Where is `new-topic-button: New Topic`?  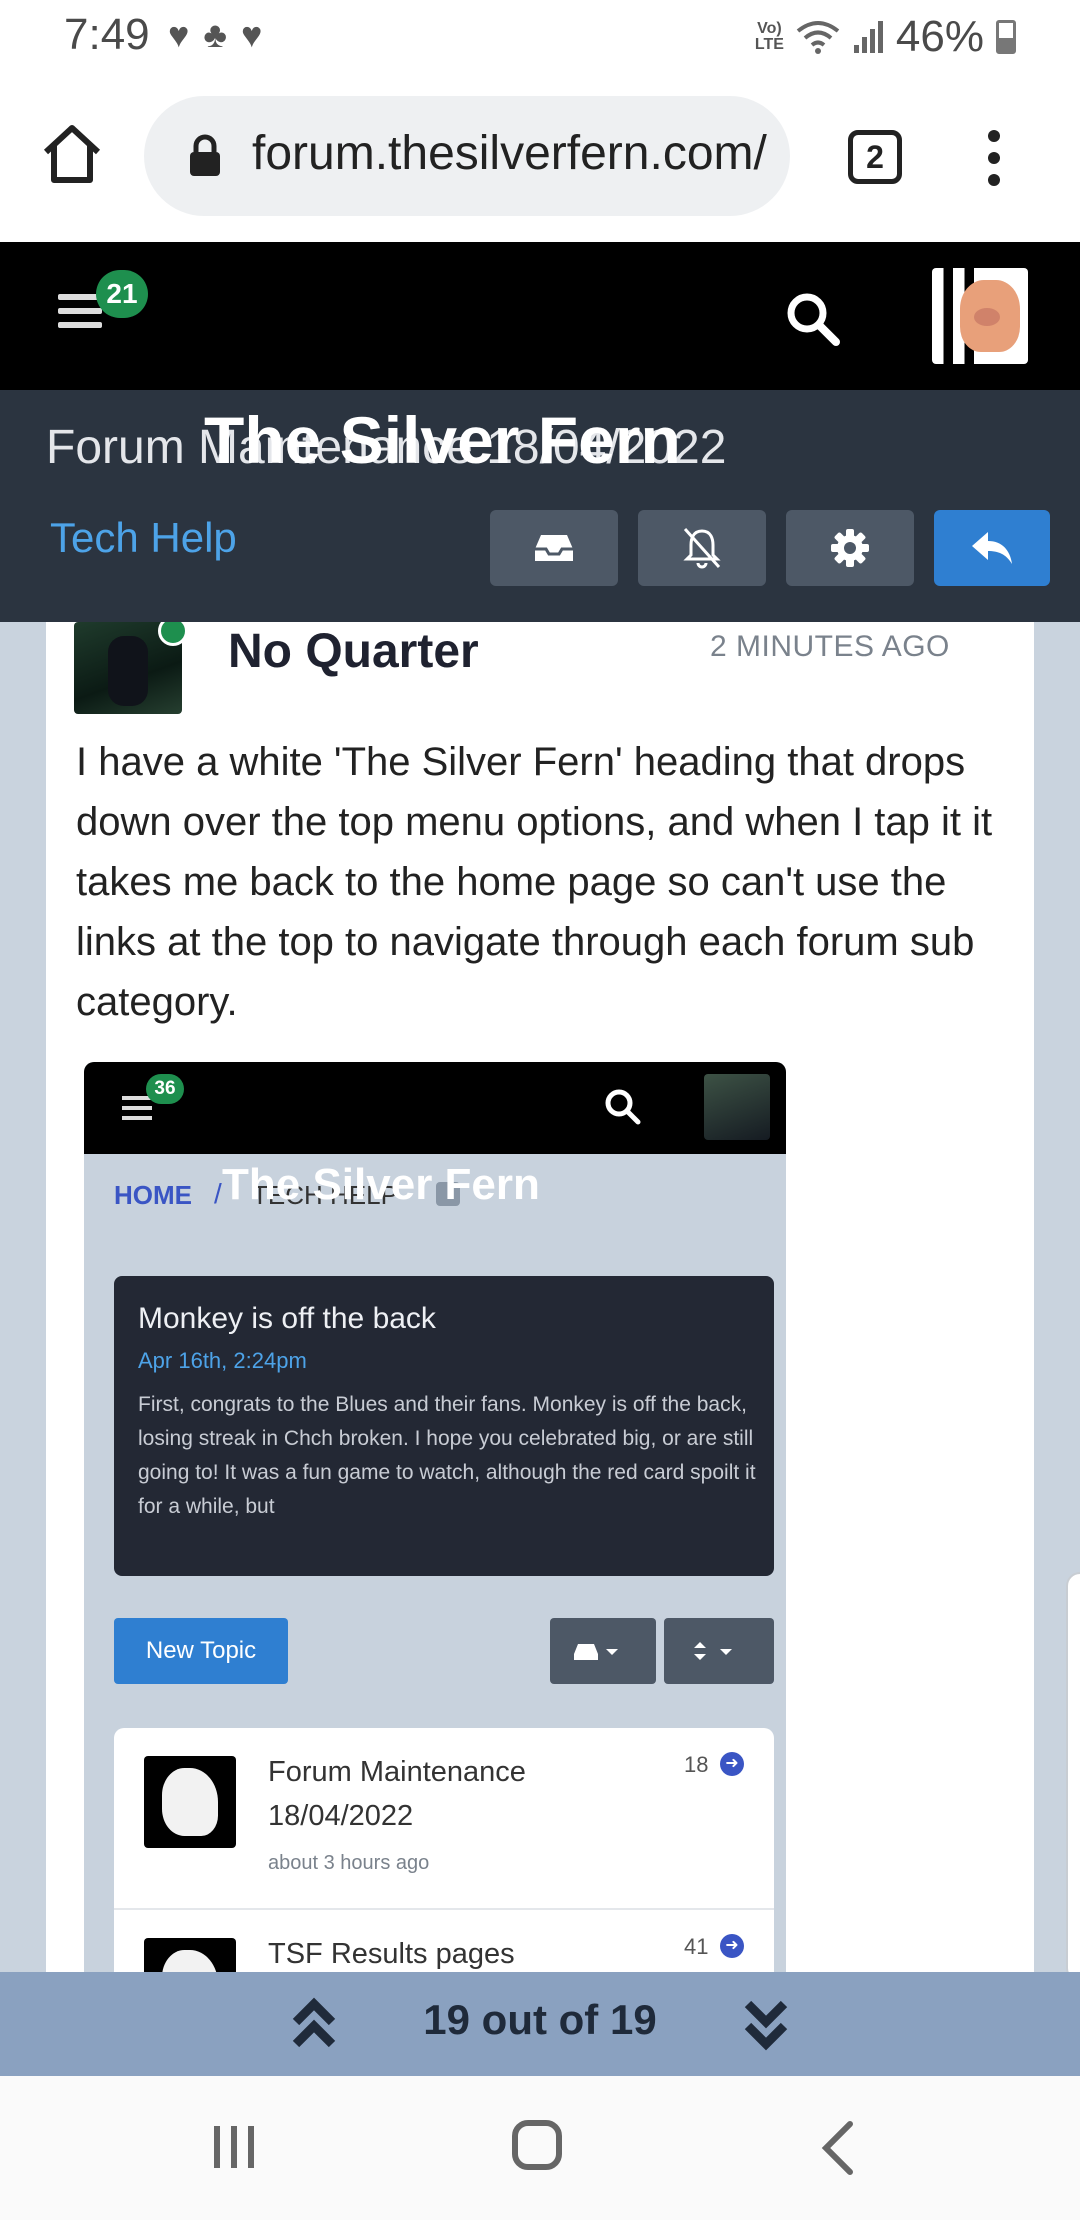 new-topic-button: New Topic is located at coordinates (201, 1651).